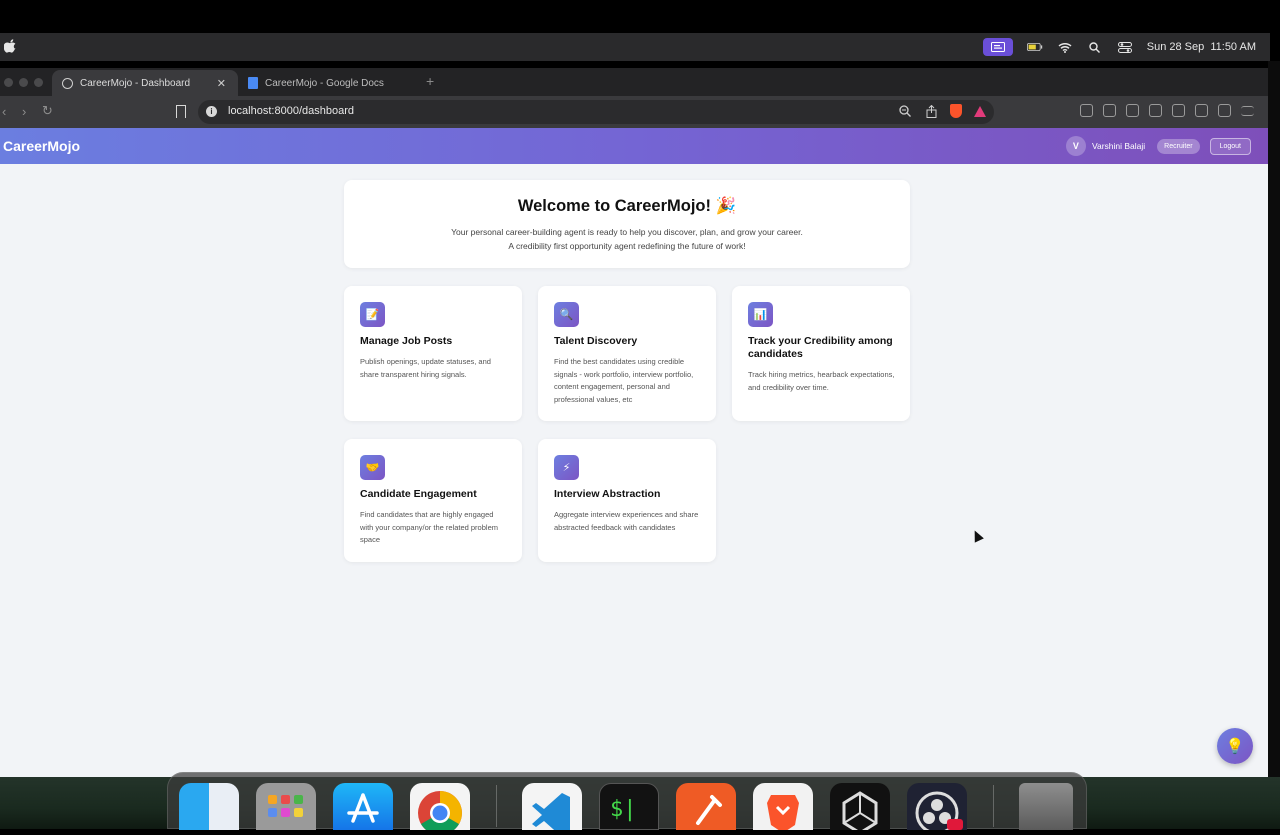  I want to click on new-tab-button: +, so click(430, 81).